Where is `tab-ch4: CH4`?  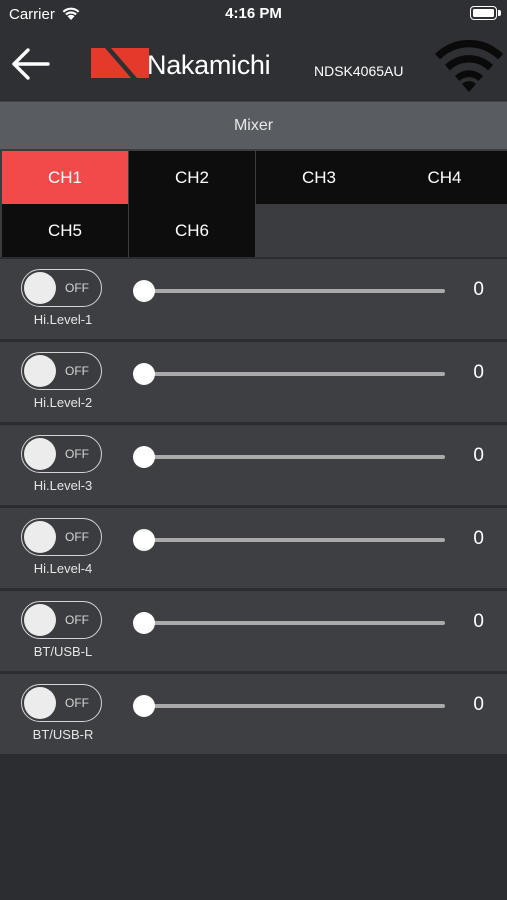 tab-ch4: CH4 is located at coordinates (444, 177).